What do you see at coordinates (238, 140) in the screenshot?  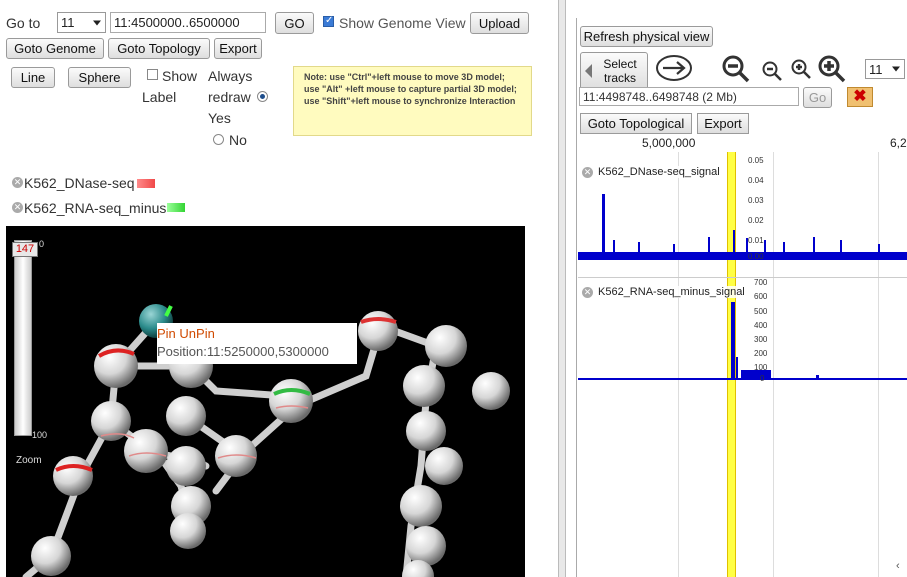 I see `redraw-no-label: No` at bounding box center [238, 140].